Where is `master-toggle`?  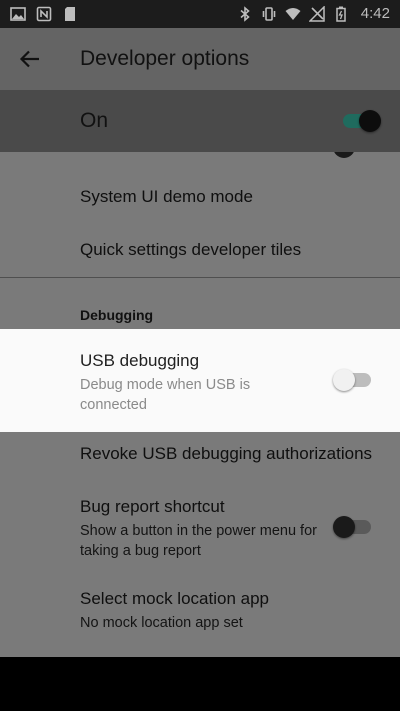 master-toggle is located at coordinates (362, 121).